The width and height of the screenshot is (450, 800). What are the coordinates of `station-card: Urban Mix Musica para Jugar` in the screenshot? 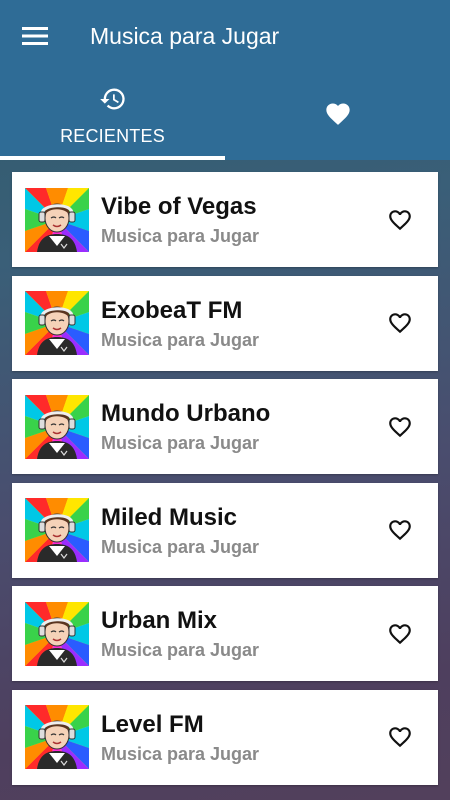 It's located at (225, 633).